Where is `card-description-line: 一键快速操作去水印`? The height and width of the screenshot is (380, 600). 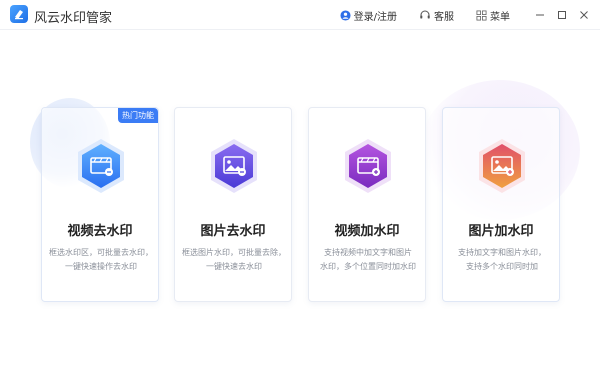 card-description-line: 一键快速操作去水印 is located at coordinates (101, 266).